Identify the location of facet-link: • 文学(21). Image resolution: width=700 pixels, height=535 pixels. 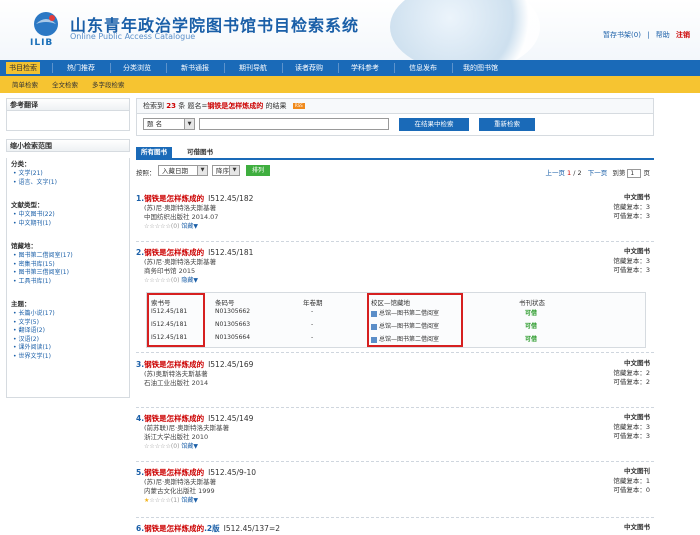
(71, 174).